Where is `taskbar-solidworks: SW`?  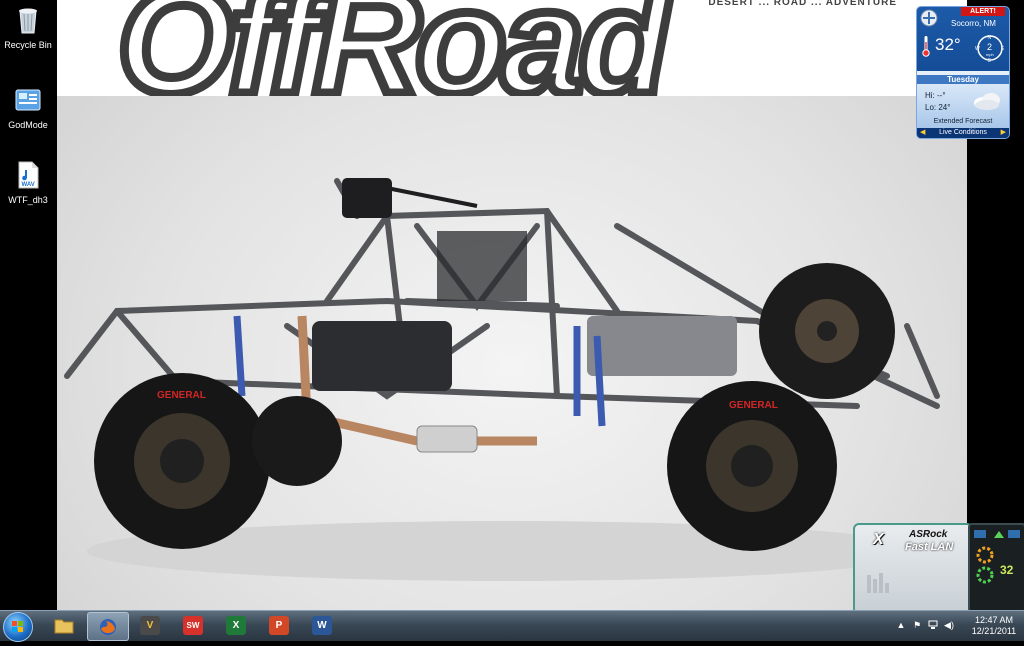 taskbar-solidworks: SW is located at coordinates (193, 625).